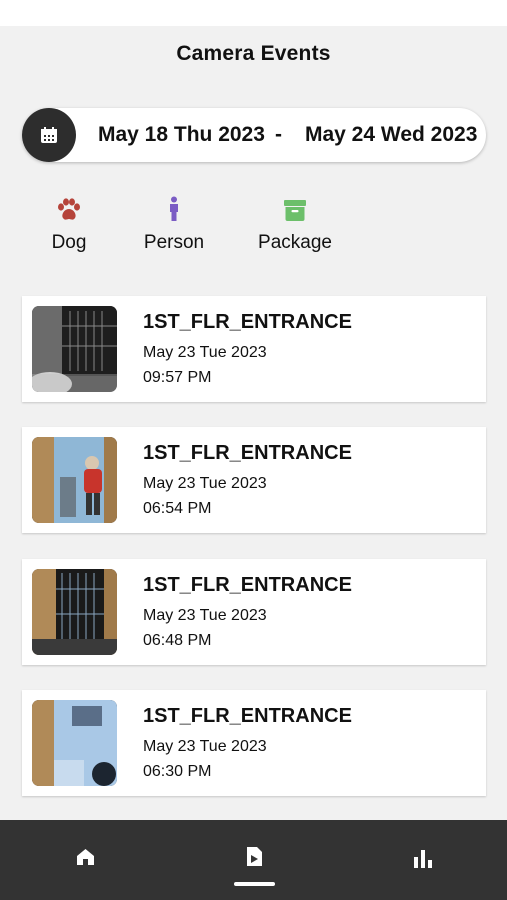 This screenshot has height=900, width=507. I want to click on nav-home, so click(85, 859).